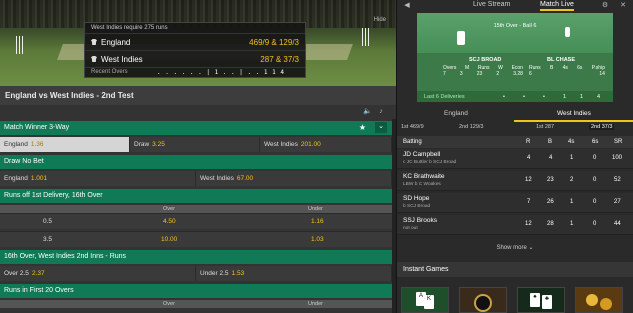 This screenshot has height=313, width=633. Describe the element at coordinates (20, 45) in the screenshot. I see `stumps-icon` at that location.